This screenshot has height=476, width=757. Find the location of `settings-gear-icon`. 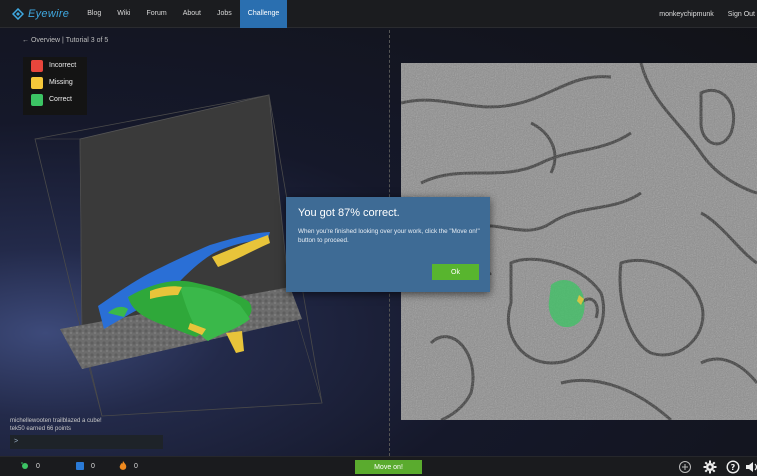

settings-gear-icon is located at coordinates (710, 467).